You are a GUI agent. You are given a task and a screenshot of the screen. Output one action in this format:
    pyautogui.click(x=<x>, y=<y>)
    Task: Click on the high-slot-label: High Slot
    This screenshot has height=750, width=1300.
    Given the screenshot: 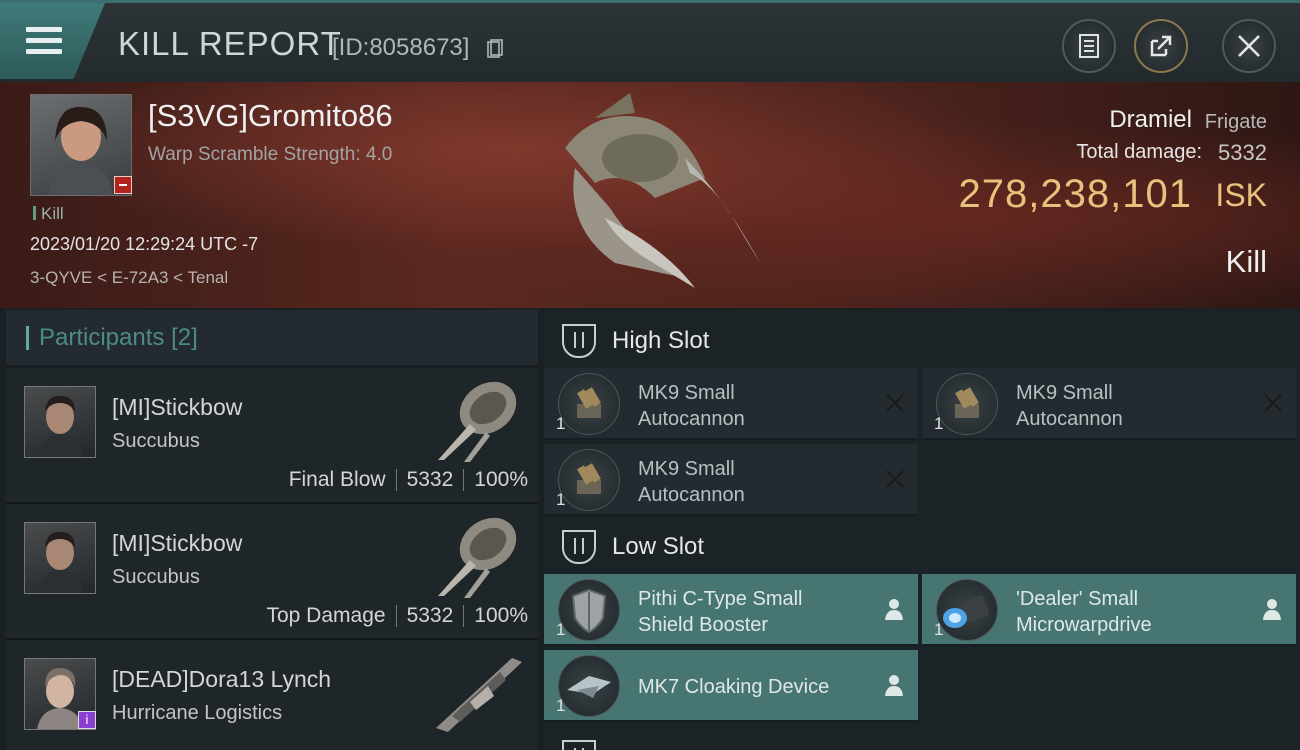 What is the action you would take?
    pyautogui.click(x=661, y=340)
    